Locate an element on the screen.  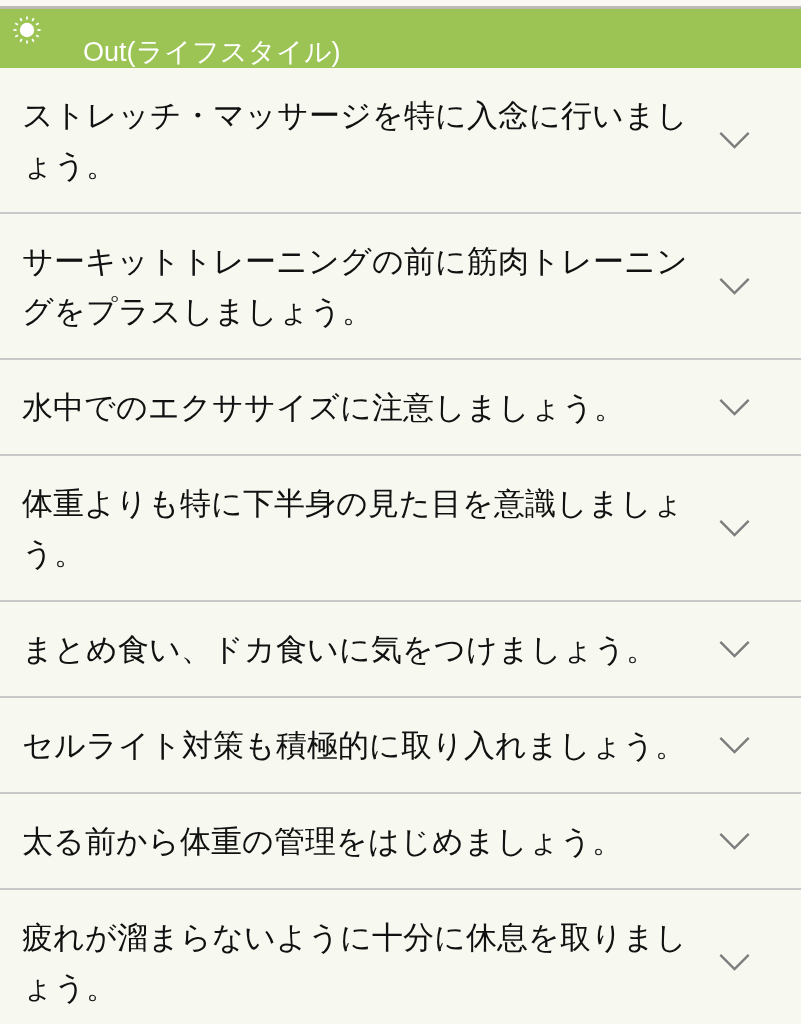
advice-text: ストレッチ・マッサージを特に入念に行いましょう。 is located at coordinates (355, 140).